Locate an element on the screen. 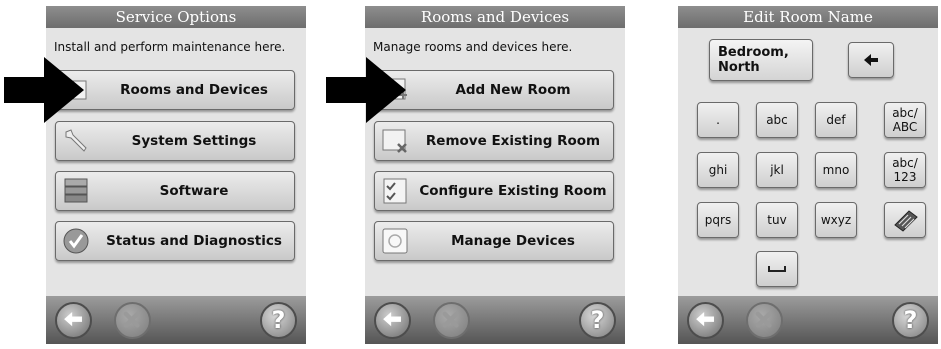 Image resolution: width=941 pixels, height=349 pixels. screen-title: Edit Room Name is located at coordinates (808, 17).